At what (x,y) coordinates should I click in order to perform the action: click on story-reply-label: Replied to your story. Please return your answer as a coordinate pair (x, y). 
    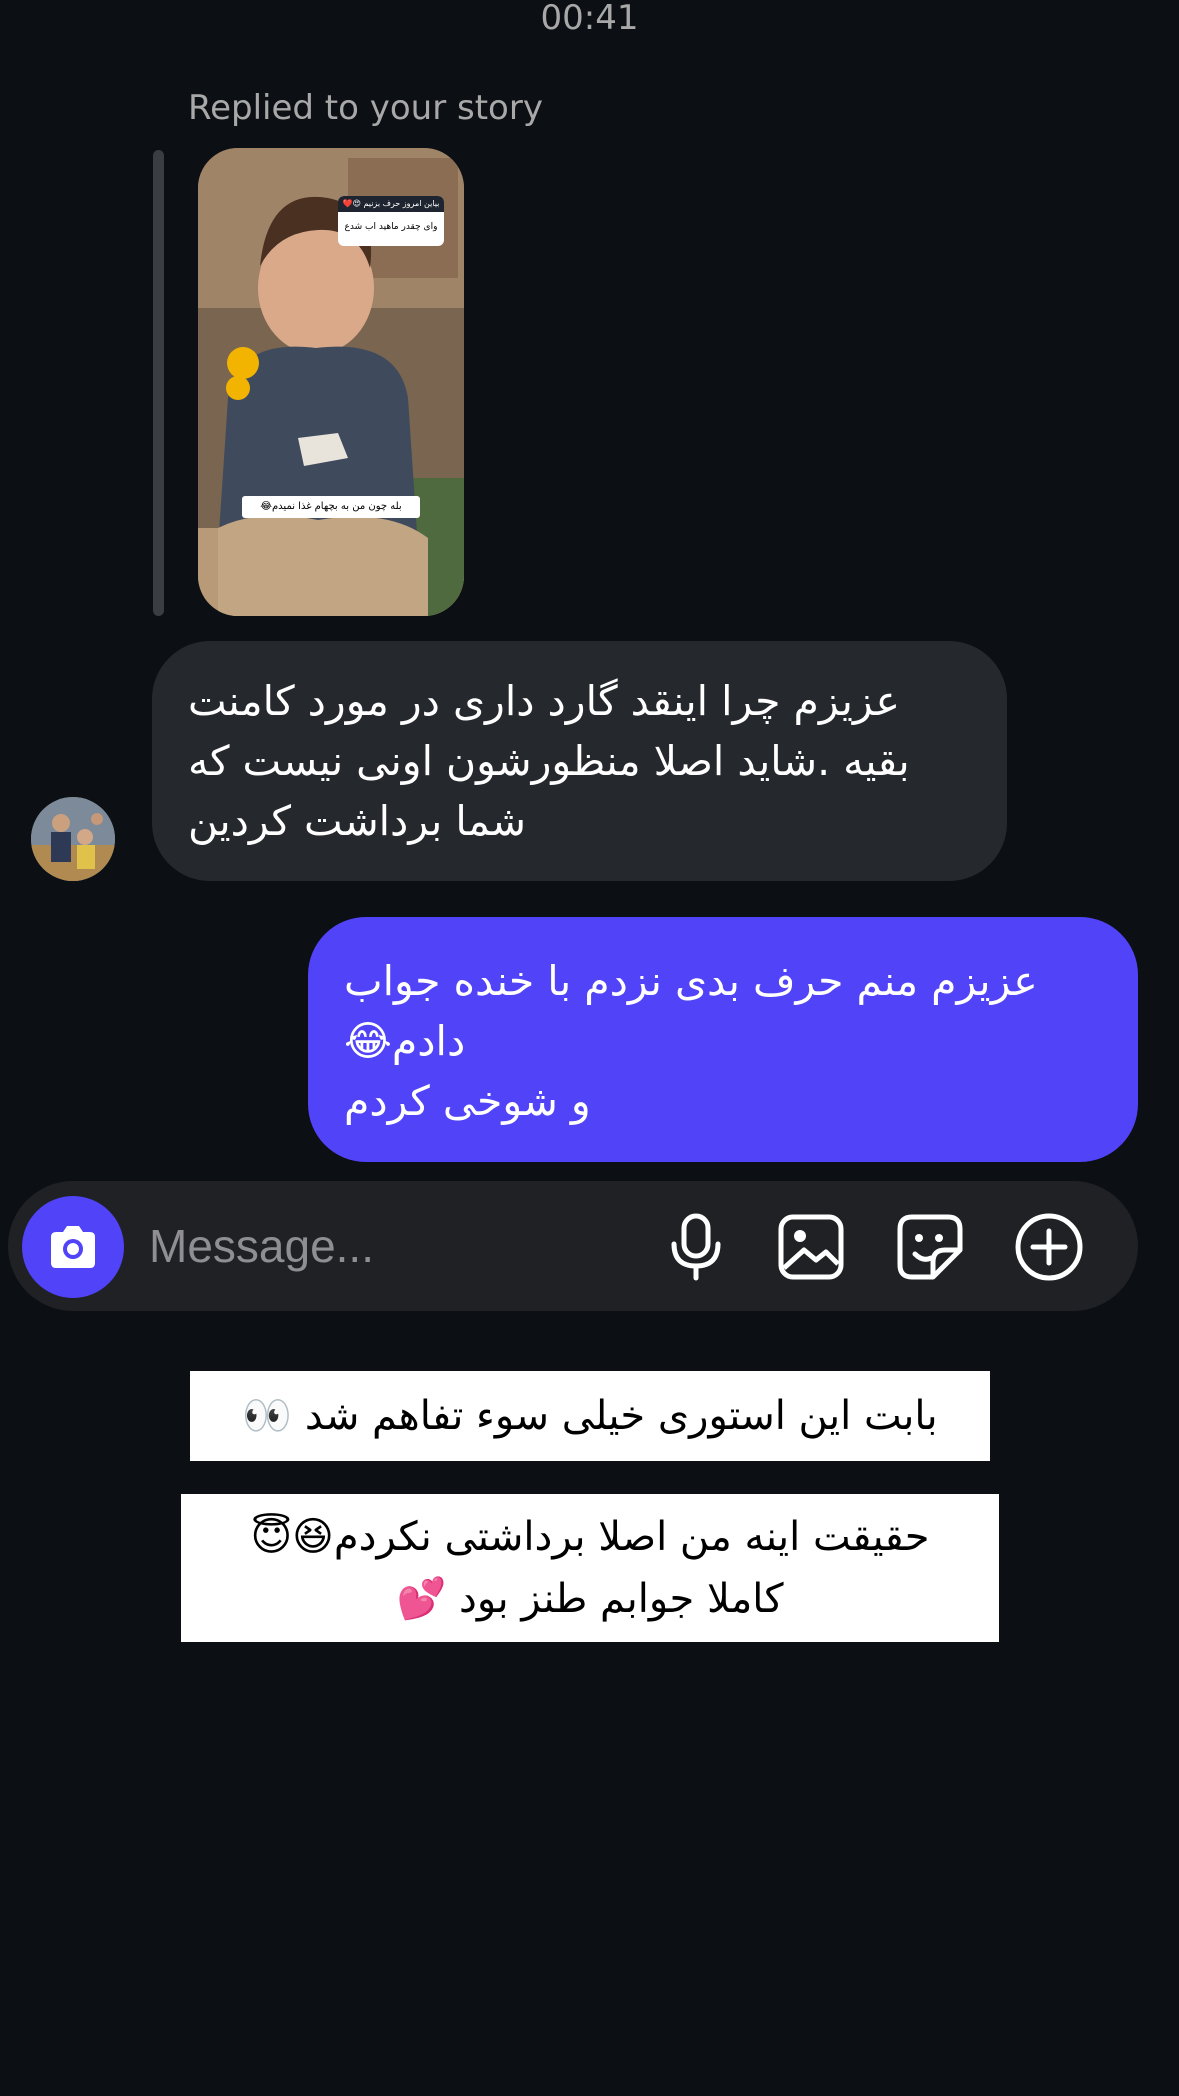
    Looking at the image, I should click on (365, 108).